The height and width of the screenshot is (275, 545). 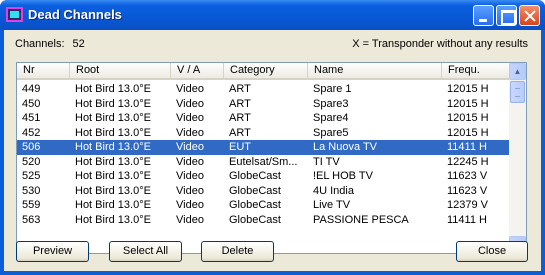 What do you see at coordinates (468, 161) in the screenshot?
I see `table-cell: 12245 H` at bounding box center [468, 161].